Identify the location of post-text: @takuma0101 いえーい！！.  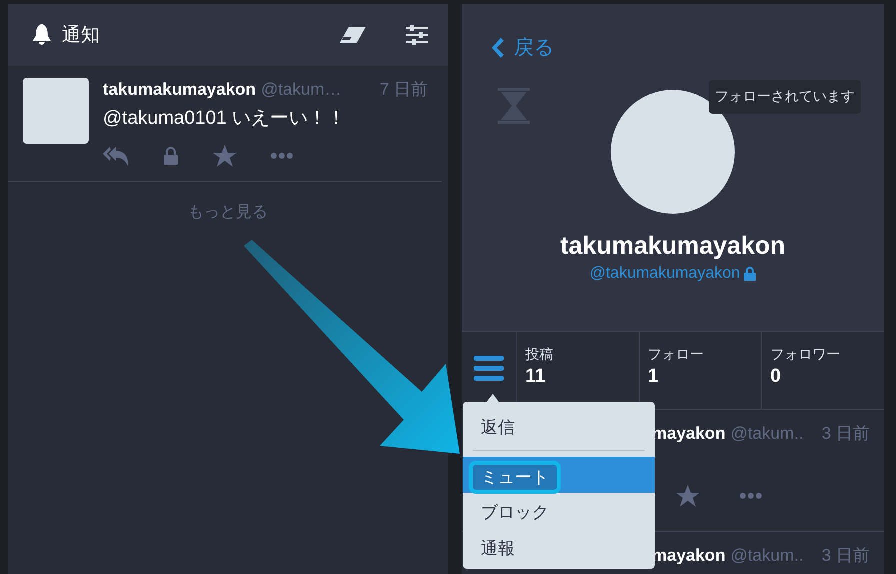
(225, 119).